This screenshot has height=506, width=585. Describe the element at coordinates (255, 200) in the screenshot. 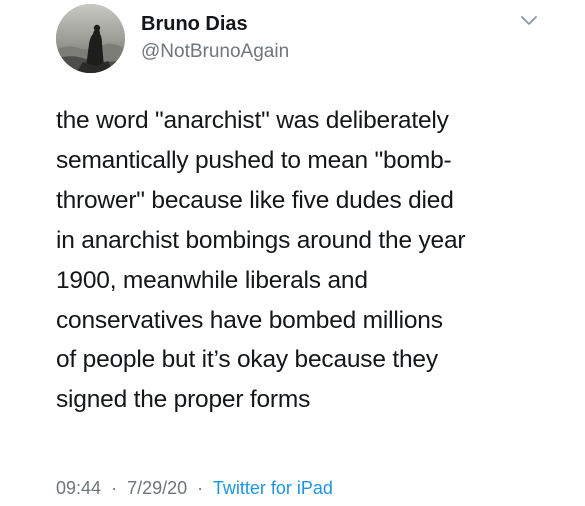

I see `tweet-text-line: thrower" because like five dudes died` at that location.